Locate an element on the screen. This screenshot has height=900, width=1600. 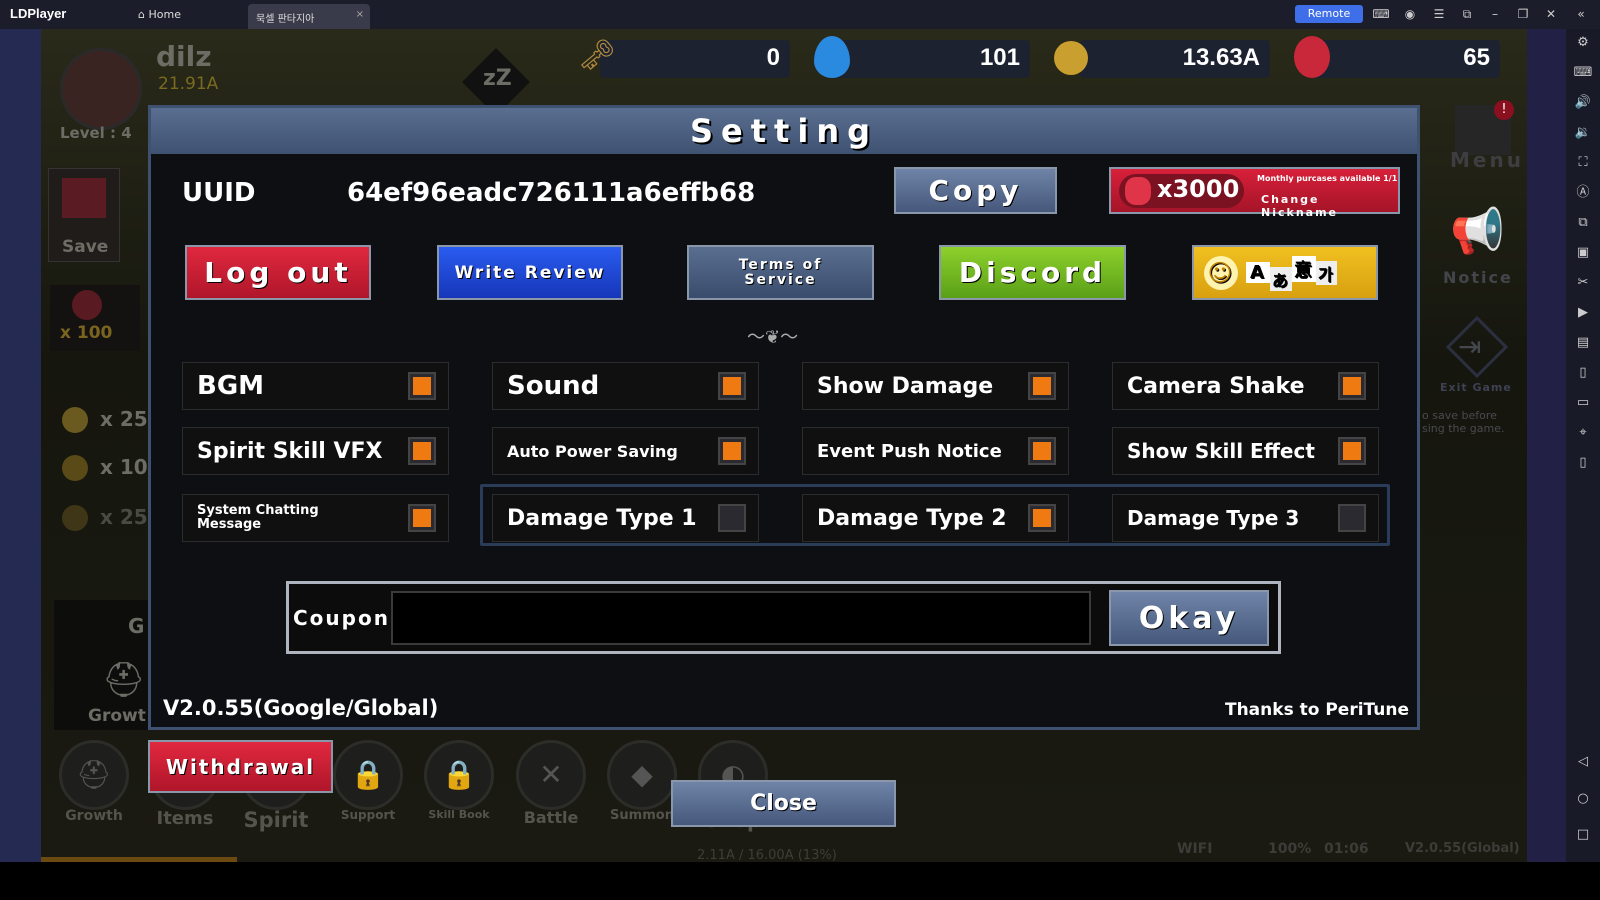
option-damage-type-3: Damage Type 3 is located at coordinates (1245, 518).